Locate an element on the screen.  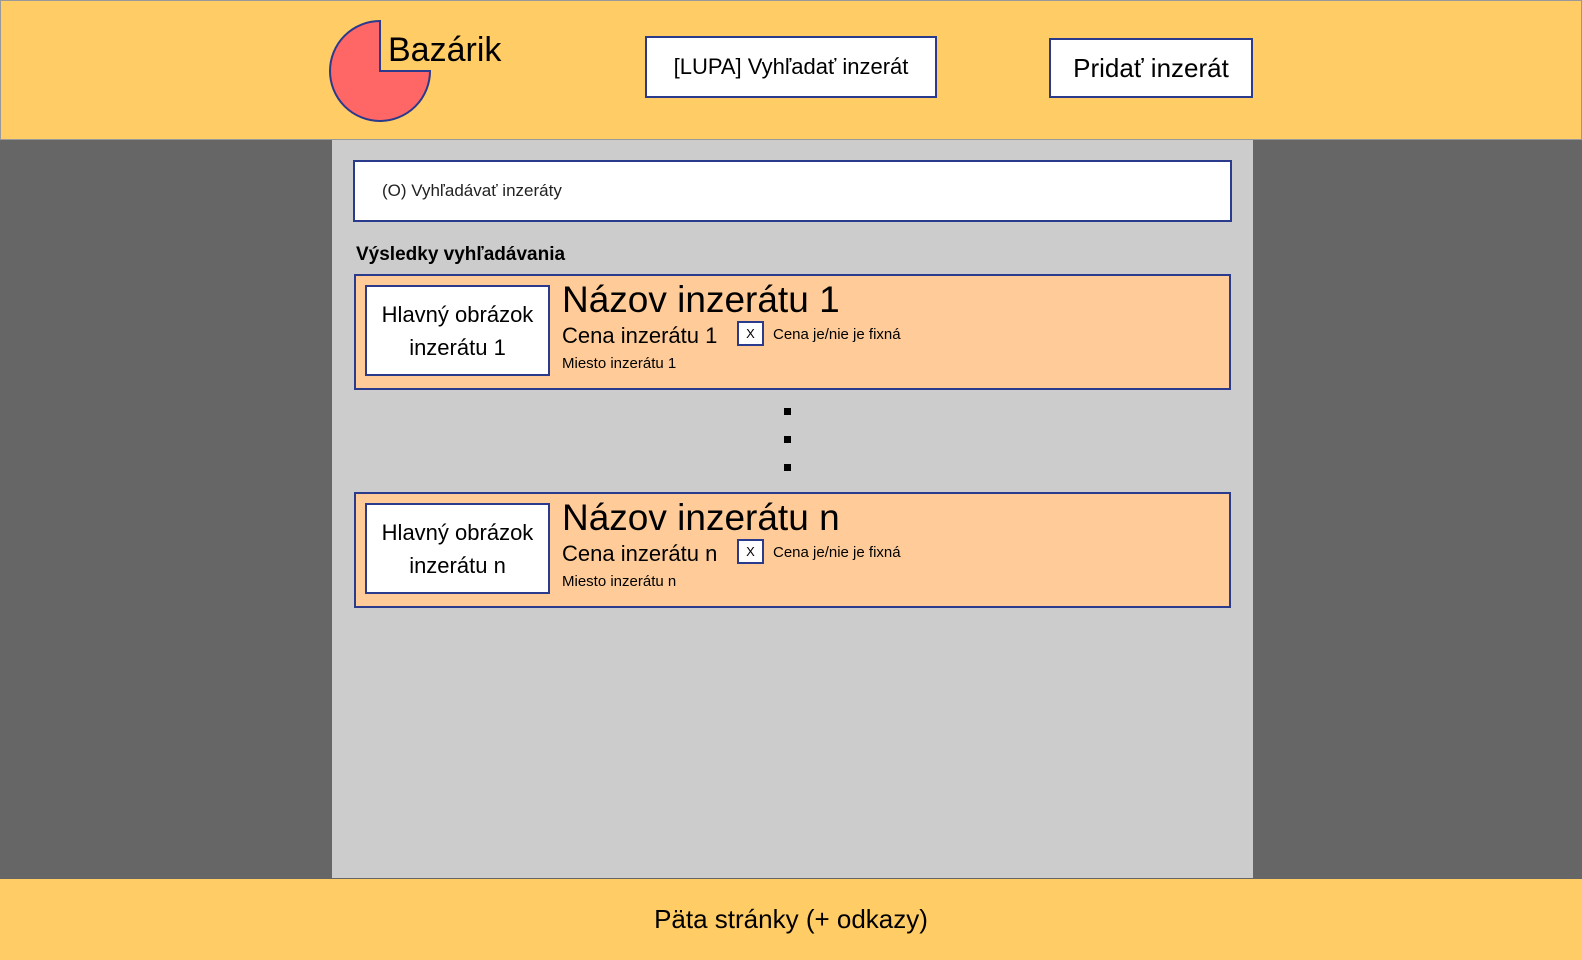
footer-text: Päta stránky (+ odkazy) is located at coordinates (791, 919).